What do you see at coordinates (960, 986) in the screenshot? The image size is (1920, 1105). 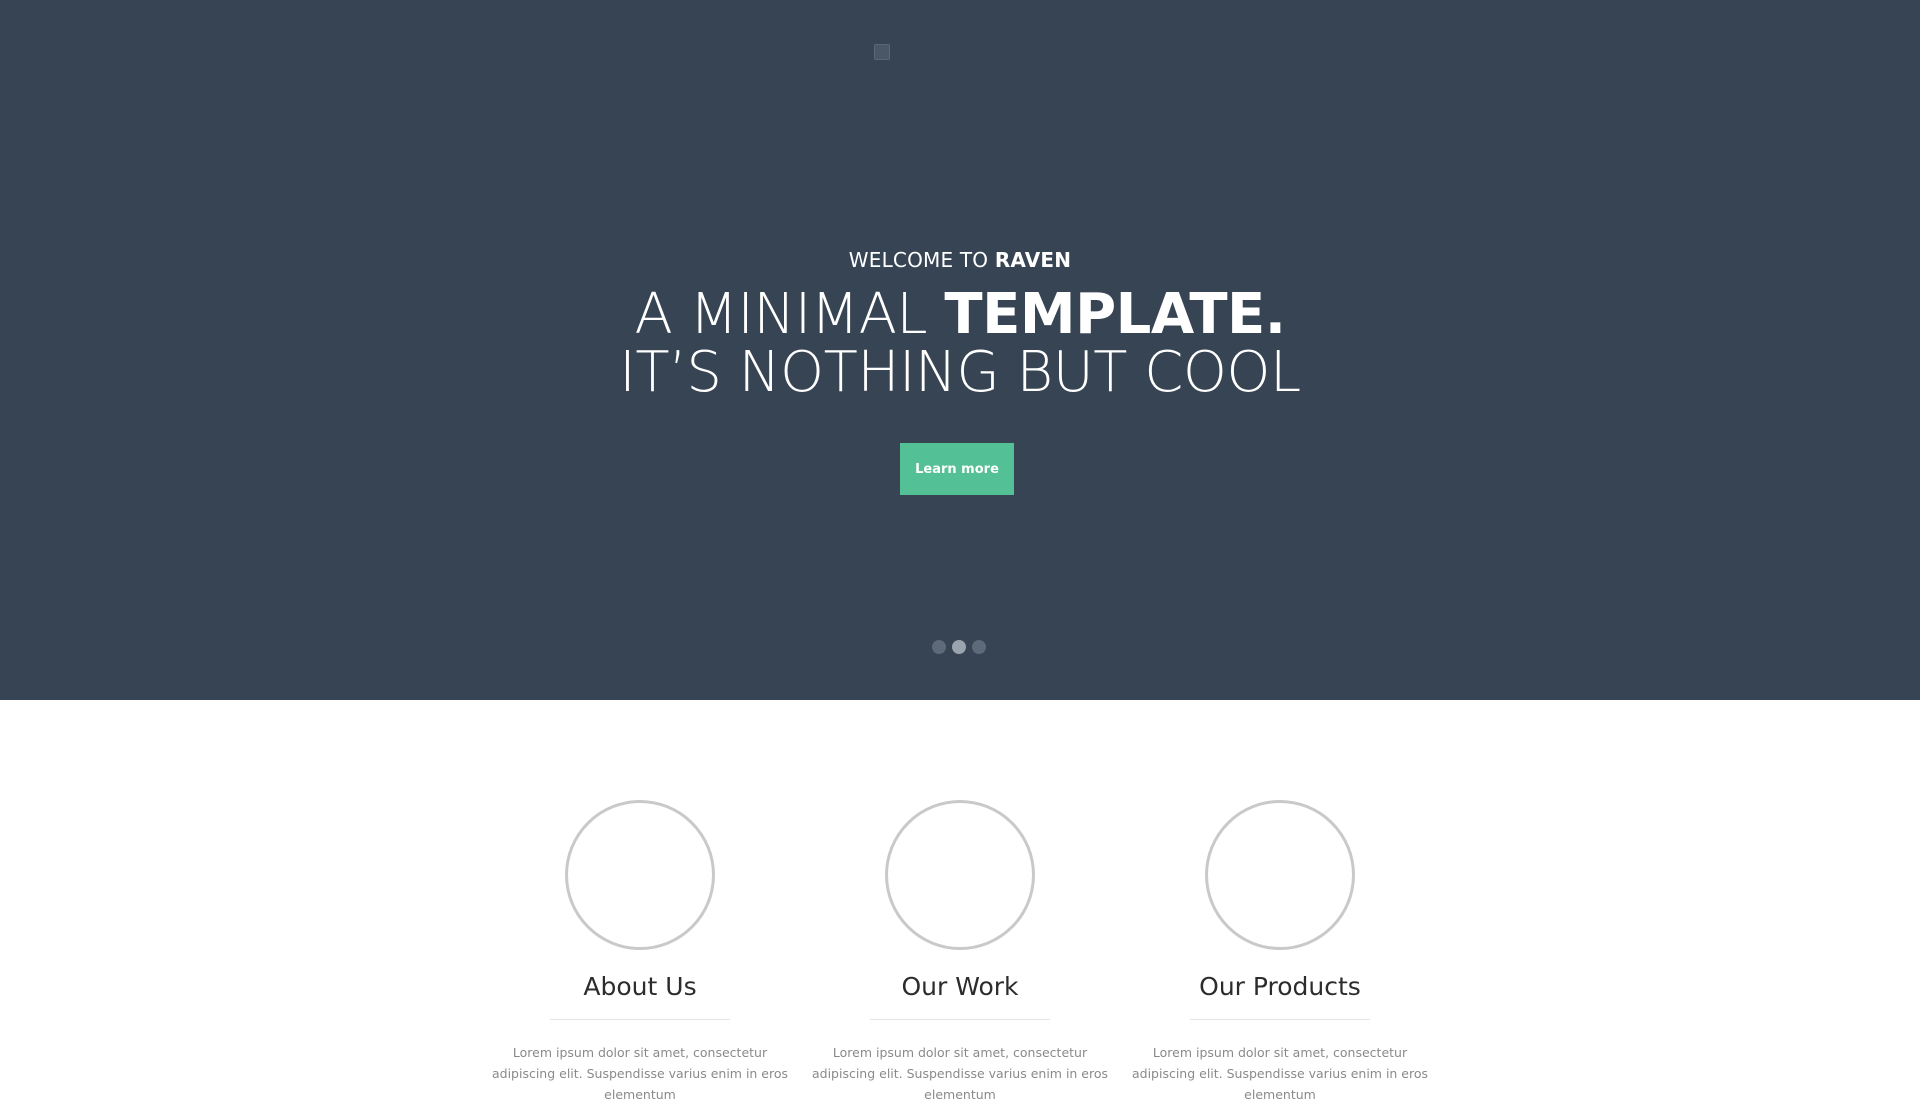 I see `feature-title: Our Work` at bounding box center [960, 986].